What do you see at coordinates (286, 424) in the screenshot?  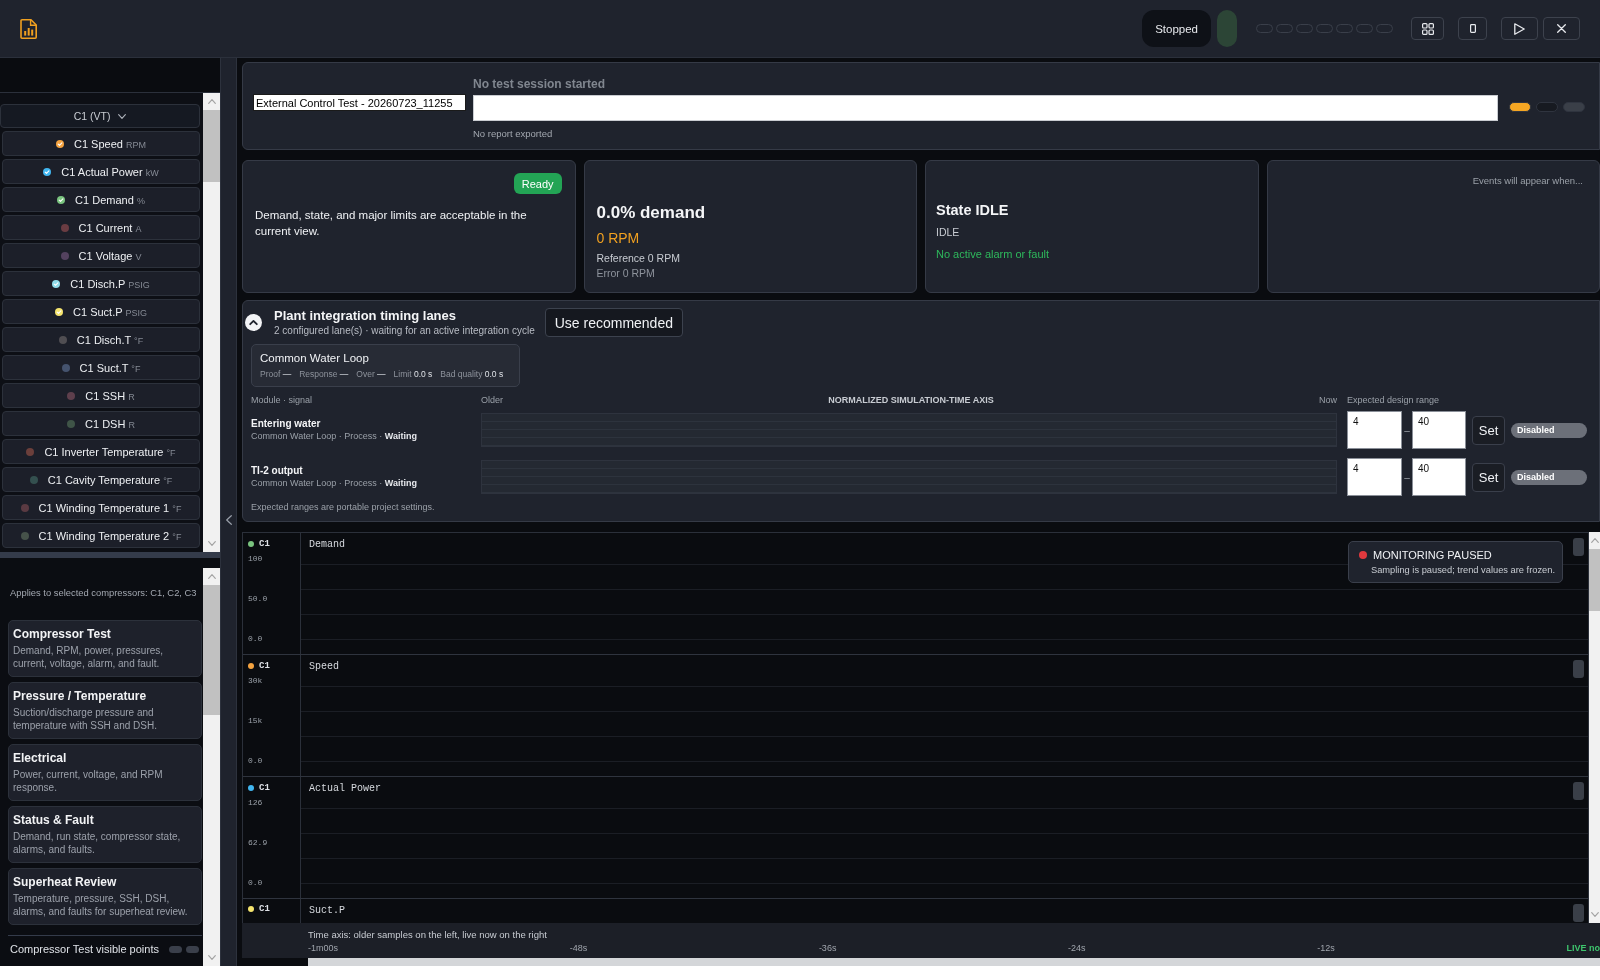 I see `lane-name: Entering water` at bounding box center [286, 424].